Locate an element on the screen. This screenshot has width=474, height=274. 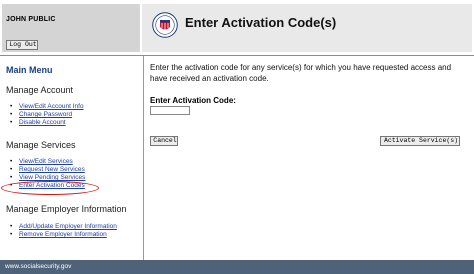
list-item: • Change Password is located at coordinates (41, 114).